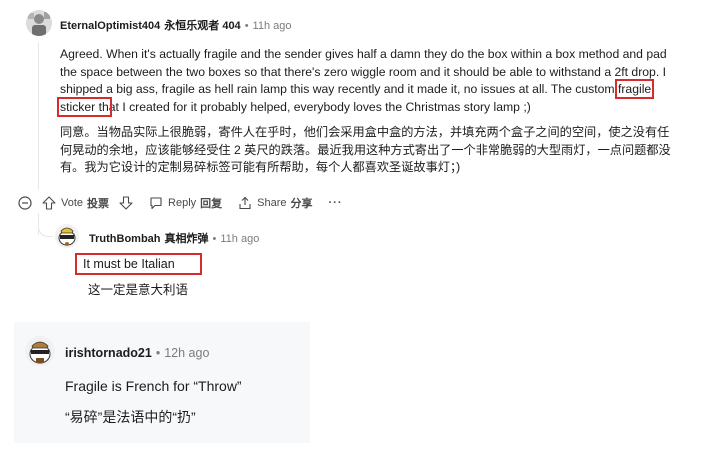  Describe the element at coordinates (108, 353) in the screenshot. I see `username: irishtornado21` at that location.